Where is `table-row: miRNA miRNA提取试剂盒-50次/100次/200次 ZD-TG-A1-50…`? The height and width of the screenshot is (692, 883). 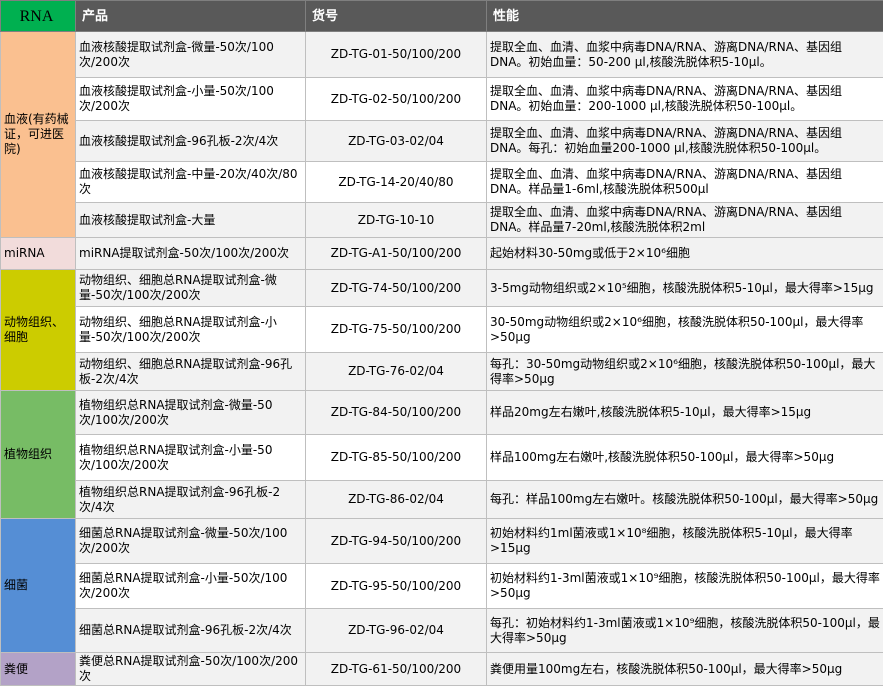 table-row: miRNA miRNA提取试剂盒-50次/100次/200次 ZD-TG-A1-50… is located at coordinates (441, 253).